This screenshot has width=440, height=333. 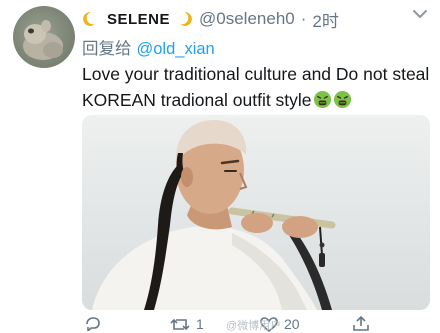 What do you see at coordinates (180, 324) in the screenshot?
I see `retweet-icon` at bounding box center [180, 324].